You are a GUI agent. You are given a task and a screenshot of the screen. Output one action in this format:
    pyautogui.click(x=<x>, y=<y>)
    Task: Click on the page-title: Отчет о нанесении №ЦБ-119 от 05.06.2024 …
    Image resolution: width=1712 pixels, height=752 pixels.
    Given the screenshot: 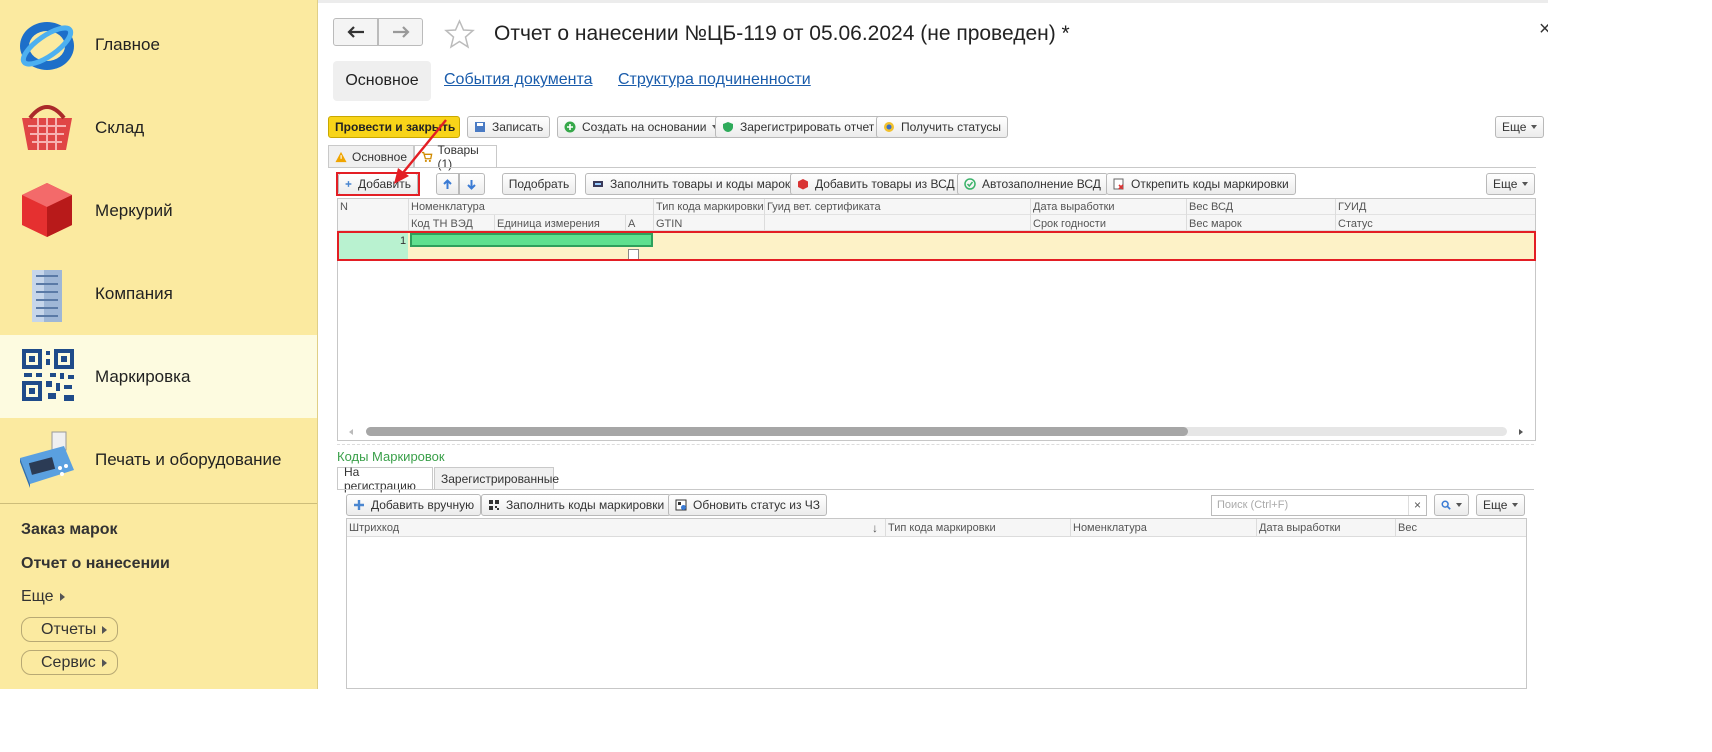 What is the action you would take?
    pyautogui.click(x=782, y=33)
    